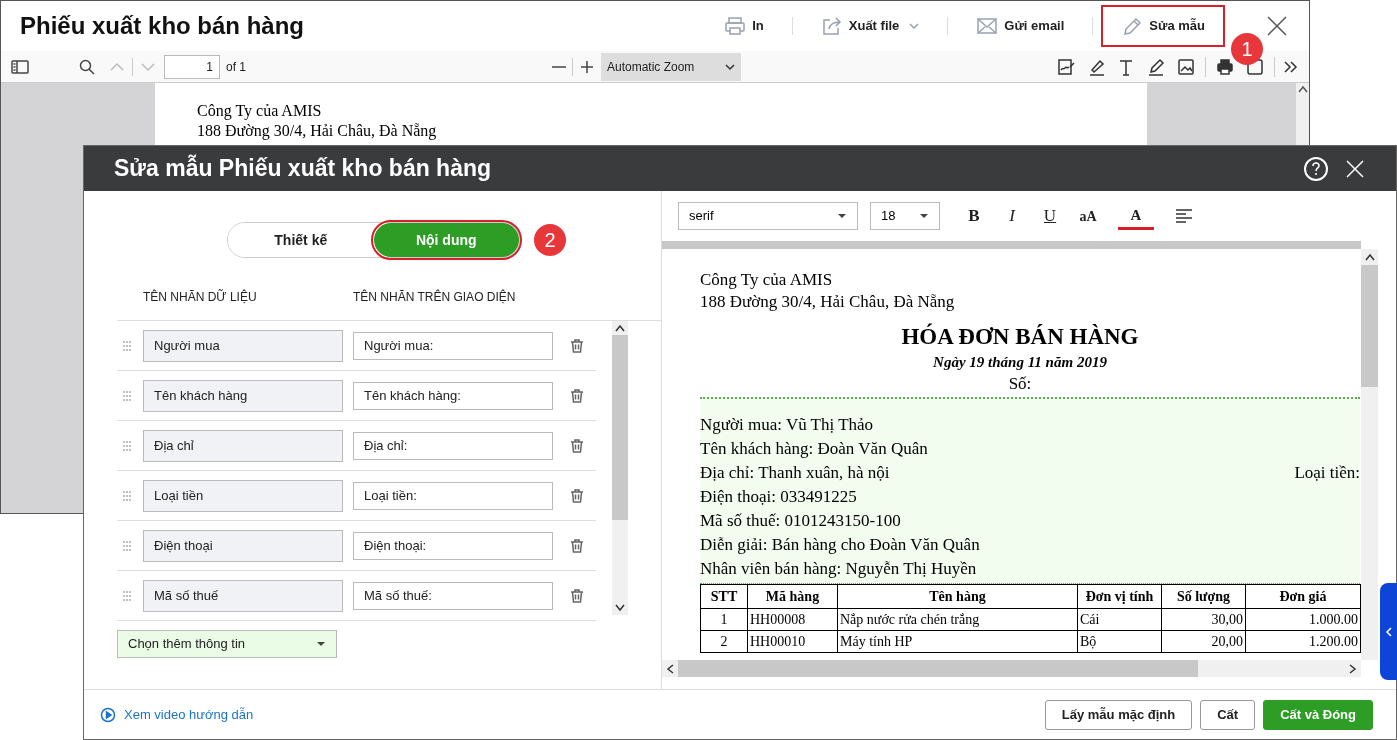  Describe the element at coordinates (453, 545) in the screenshot. I see `display-label-field: Điện thoại:` at that location.